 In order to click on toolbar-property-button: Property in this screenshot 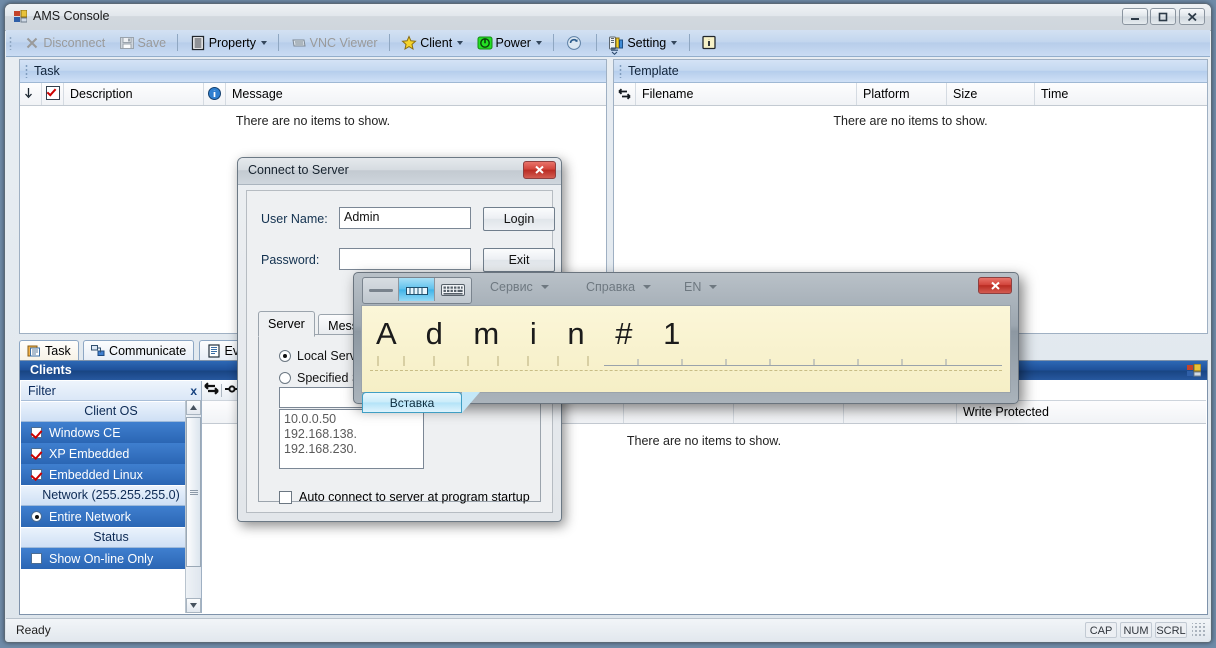, I will do `click(228, 43)`.